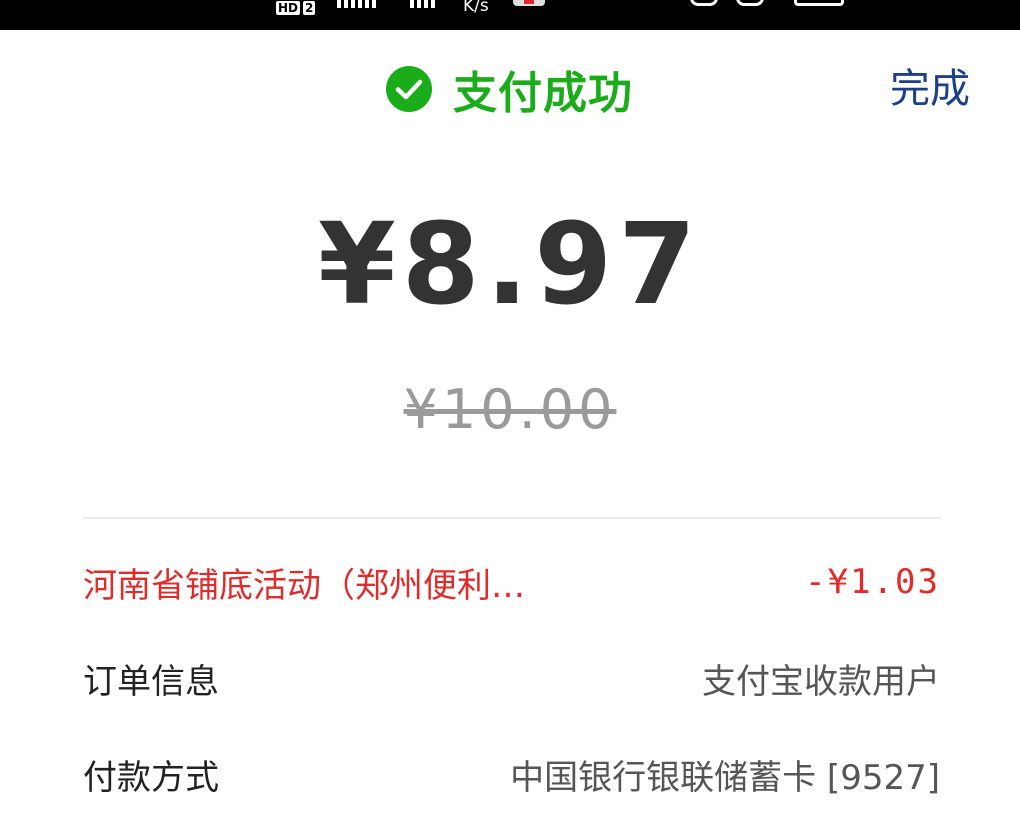 Image resolution: width=1020 pixels, height=819 pixels. What do you see at coordinates (930, 89) in the screenshot?
I see `done-button: 完成` at bounding box center [930, 89].